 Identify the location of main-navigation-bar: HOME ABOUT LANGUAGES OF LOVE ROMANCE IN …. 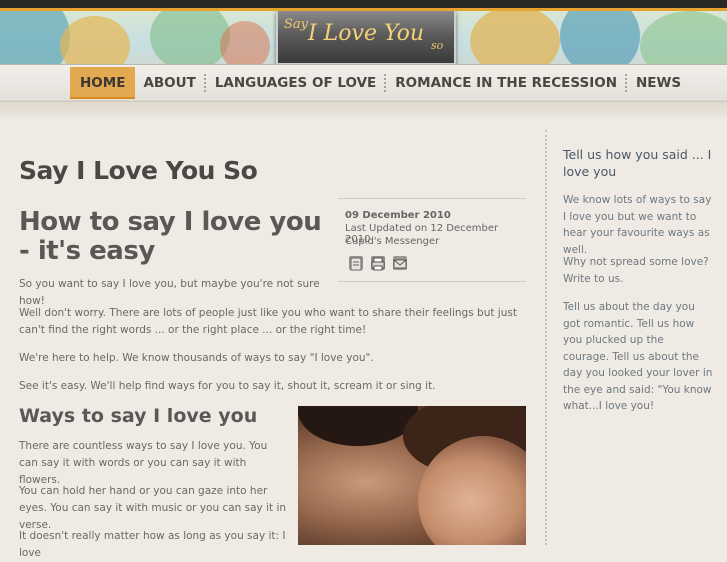
(363, 83).